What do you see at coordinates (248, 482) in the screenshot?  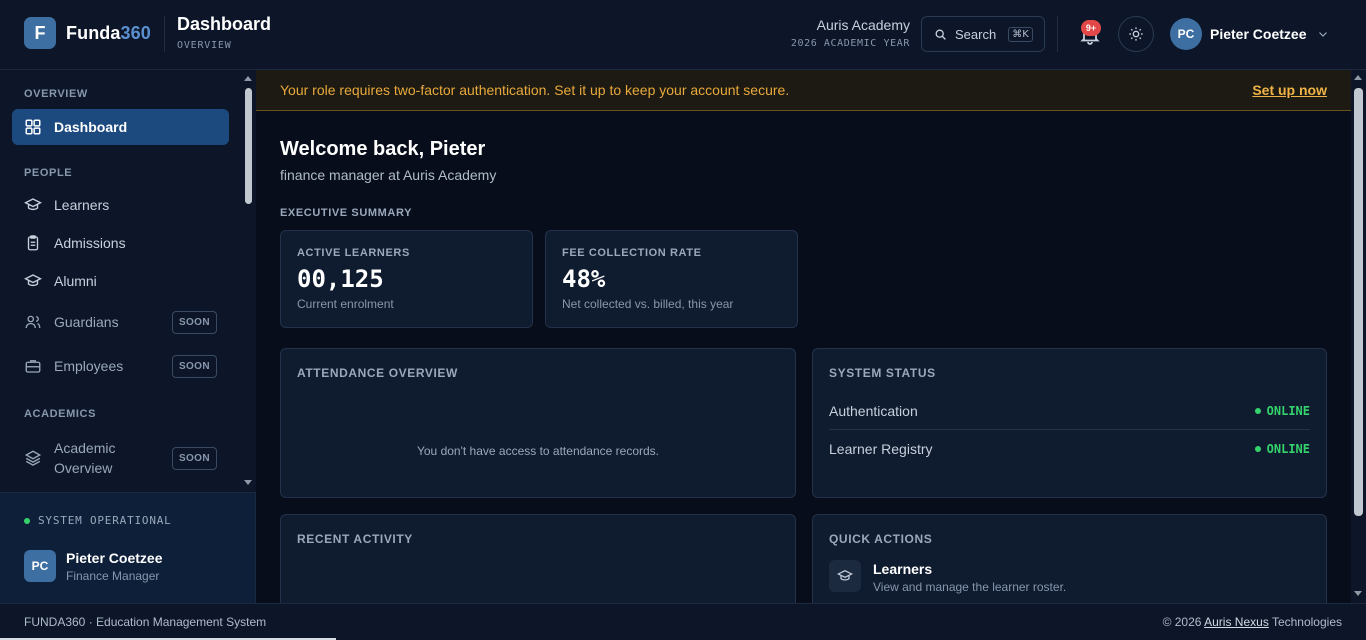 I see `sidebar-scroll-down-arrow` at bounding box center [248, 482].